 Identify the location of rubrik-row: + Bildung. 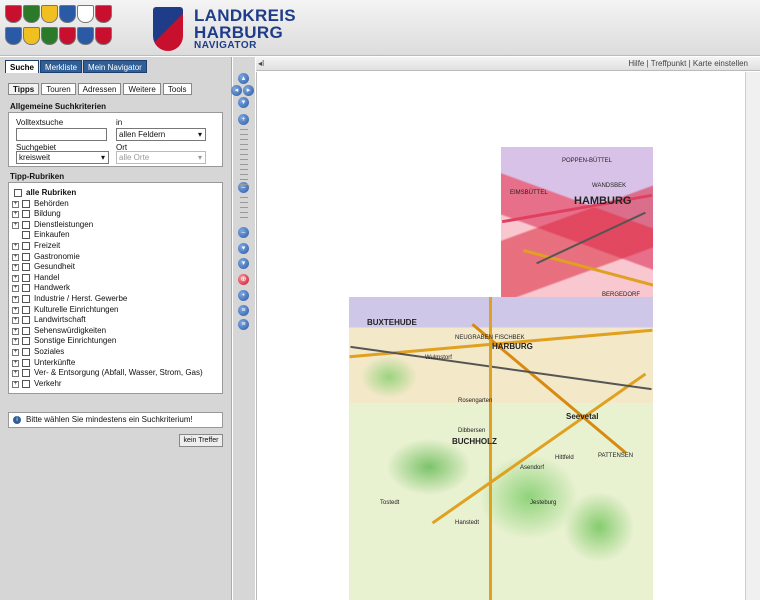
(114, 214).